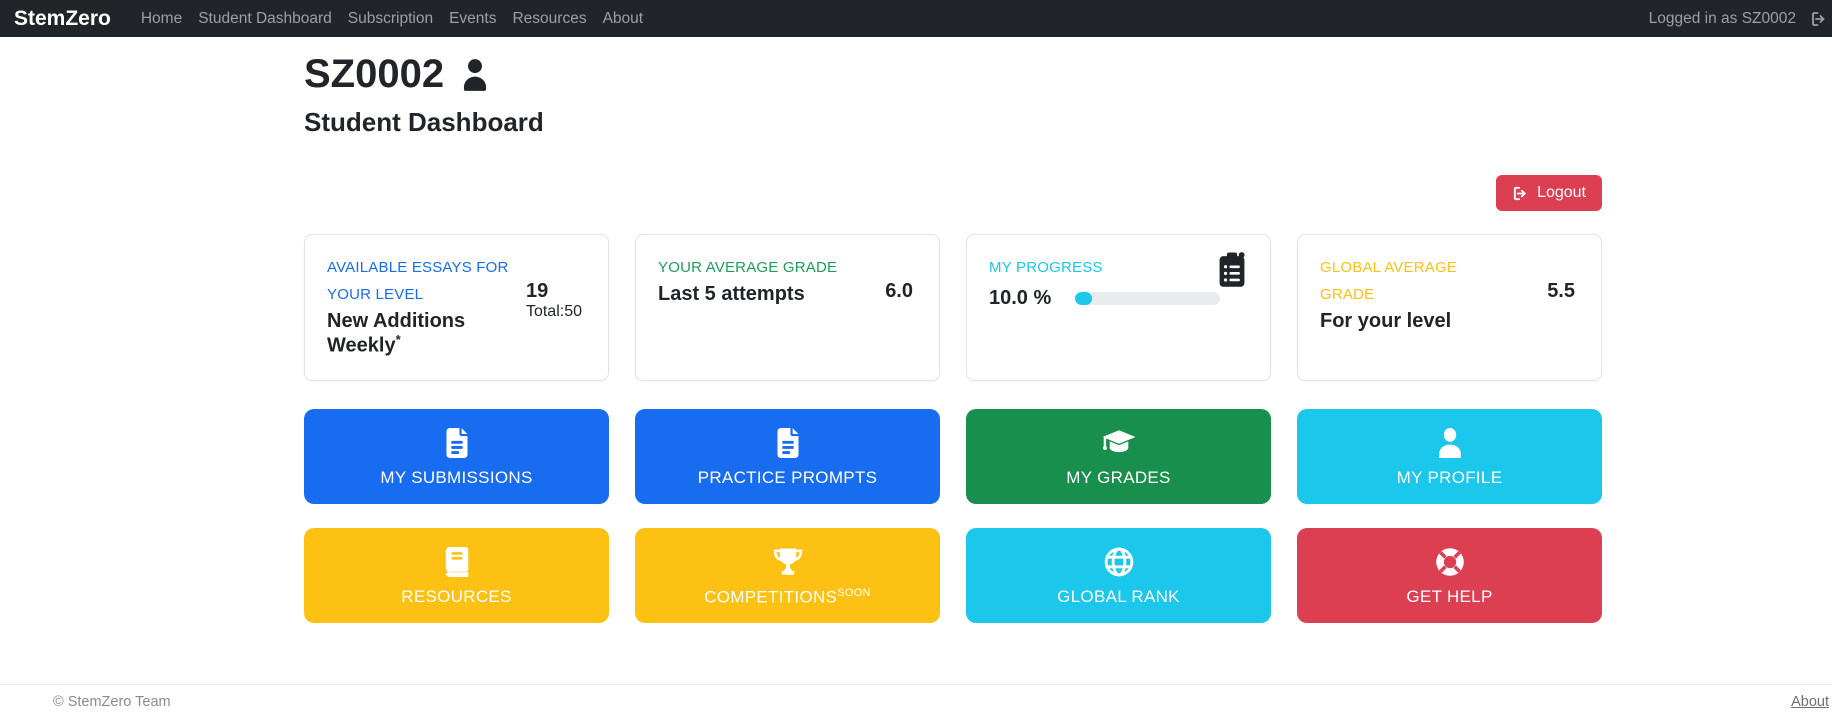 Image resolution: width=1832 pixels, height=723 pixels. What do you see at coordinates (553, 311) in the screenshot?
I see `available-total: Total:50` at bounding box center [553, 311].